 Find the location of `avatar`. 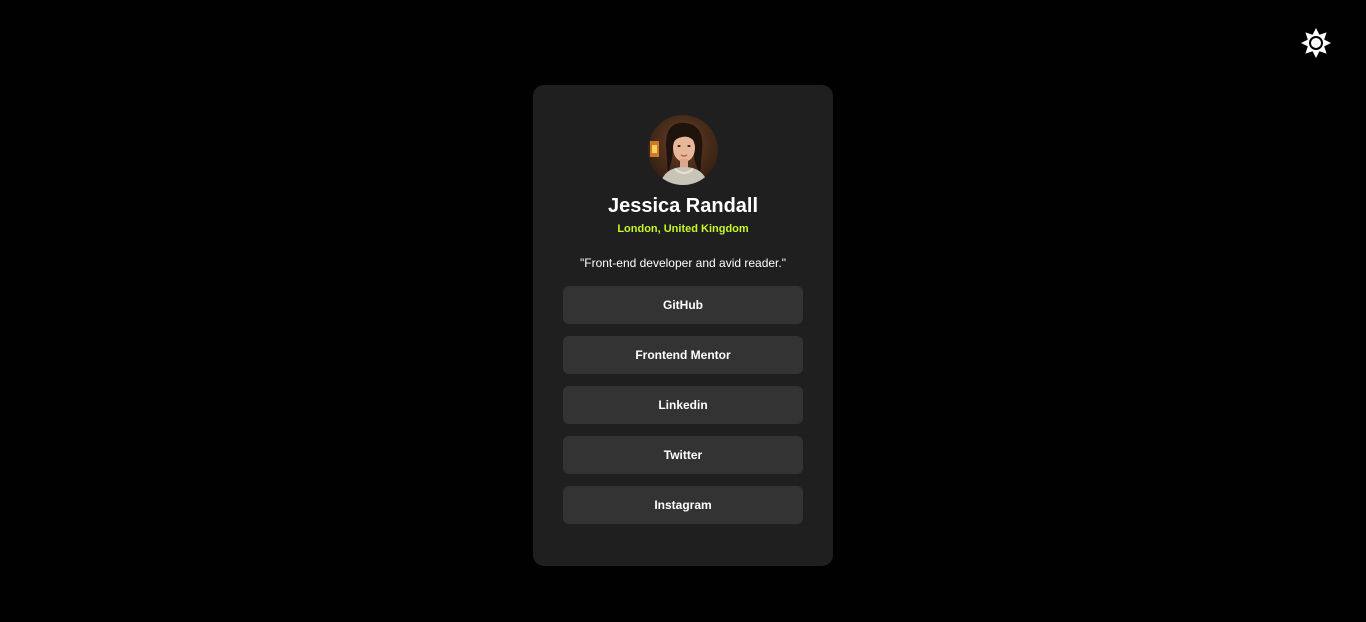

avatar is located at coordinates (683, 150).